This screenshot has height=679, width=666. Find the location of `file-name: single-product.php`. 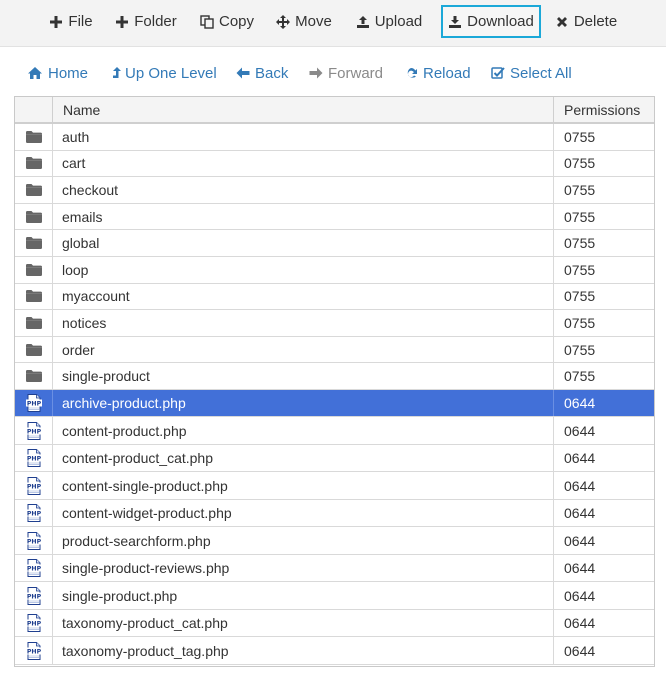

file-name: single-product.php is located at coordinates (303, 595).